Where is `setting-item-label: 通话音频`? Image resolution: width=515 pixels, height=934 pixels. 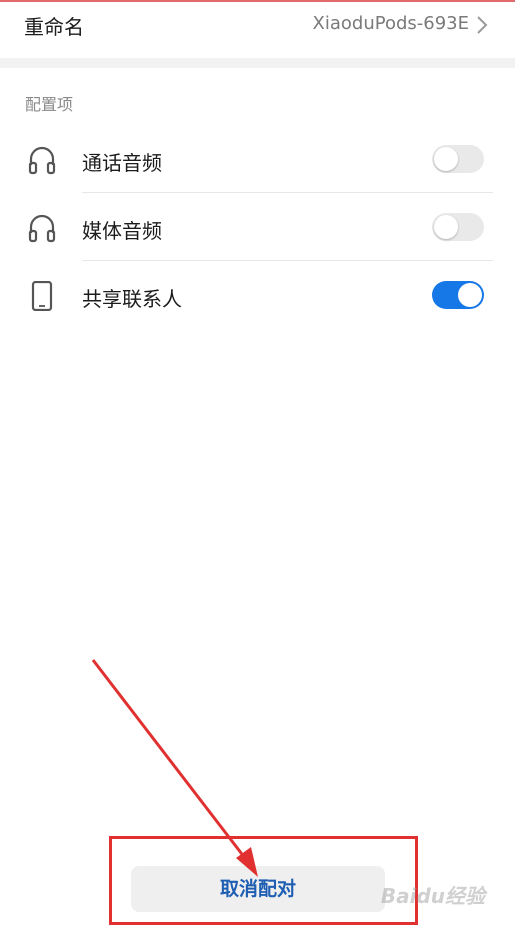
setting-item-label: 通话音频 is located at coordinates (122, 163).